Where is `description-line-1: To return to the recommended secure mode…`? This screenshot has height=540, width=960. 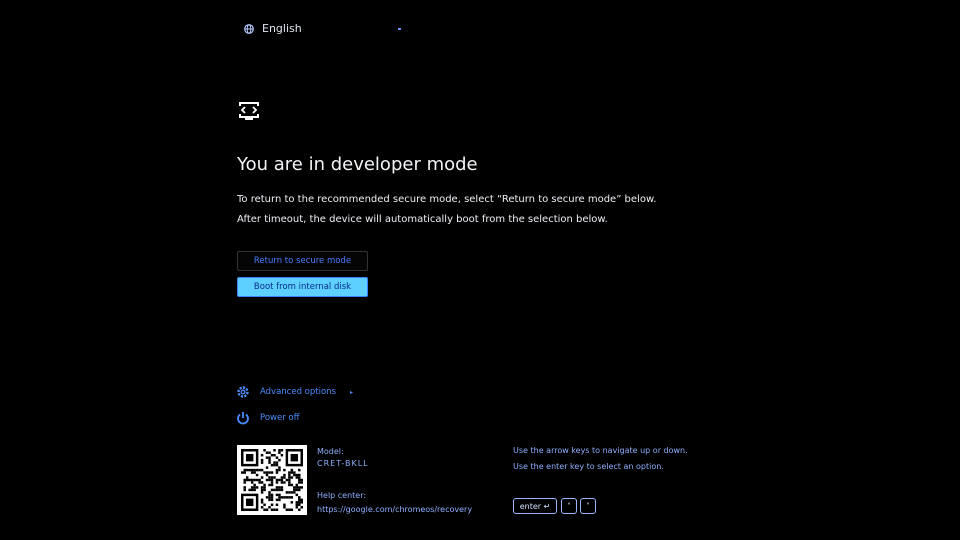 description-line-1: To return to the recommended secure mode… is located at coordinates (447, 199).